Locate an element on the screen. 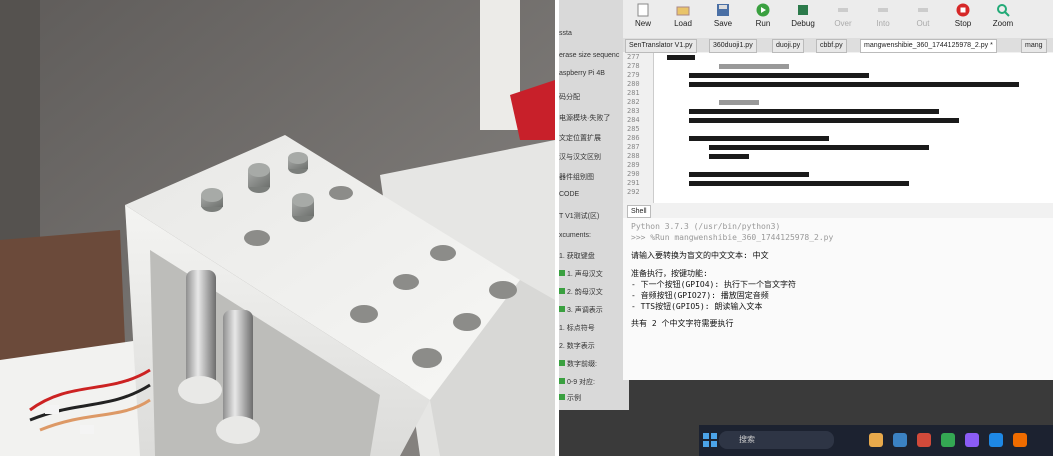 This screenshot has height=456, width=1053. debug-button: Debug is located at coordinates (803, 14).